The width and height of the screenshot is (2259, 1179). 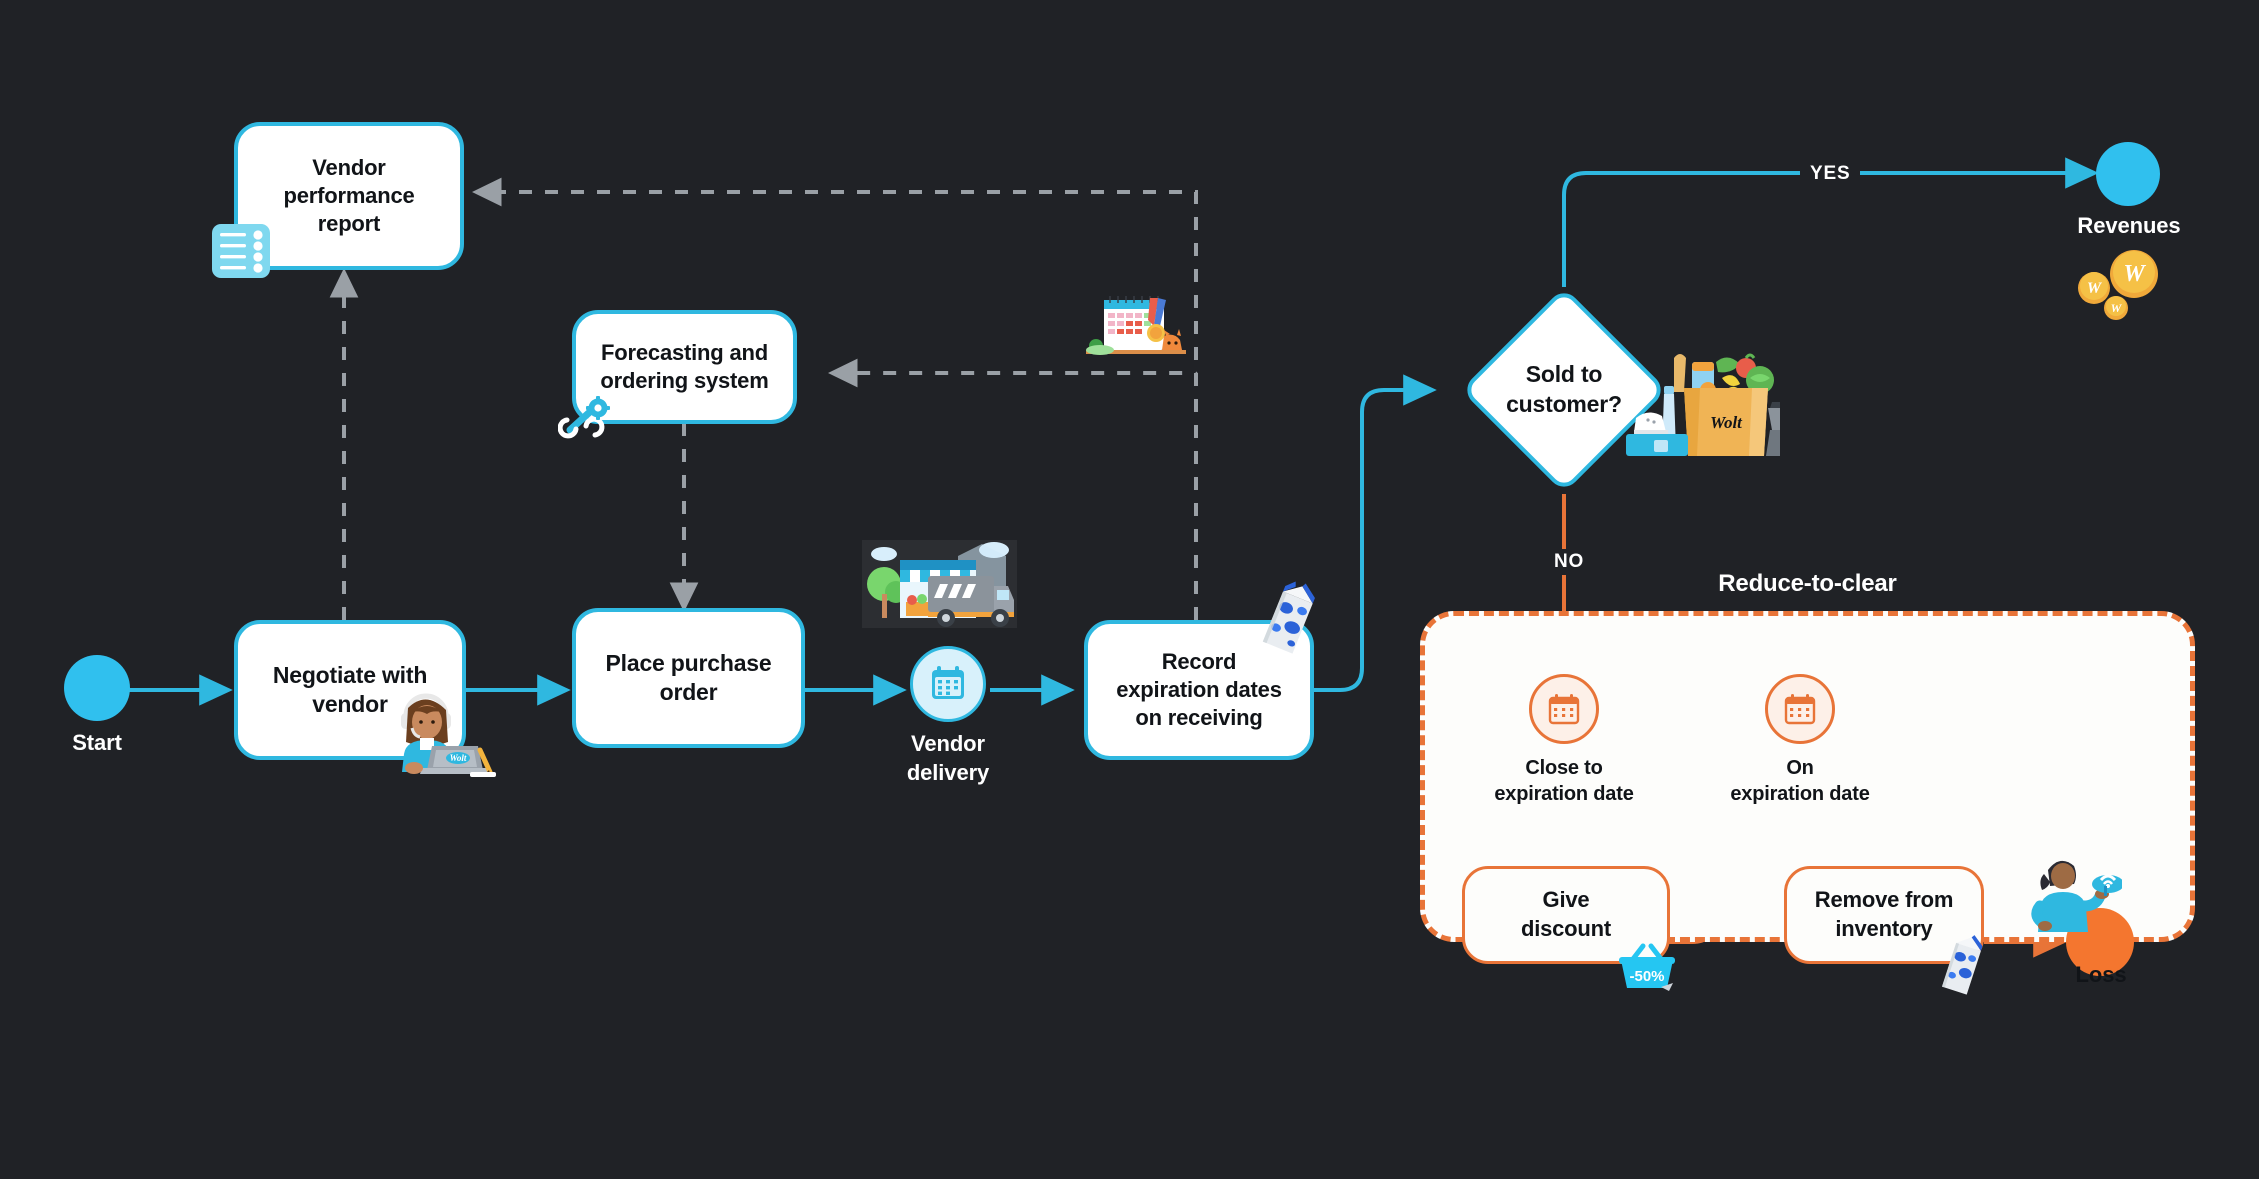 I want to click on edge-label-no: NO, so click(x=1569, y=562).